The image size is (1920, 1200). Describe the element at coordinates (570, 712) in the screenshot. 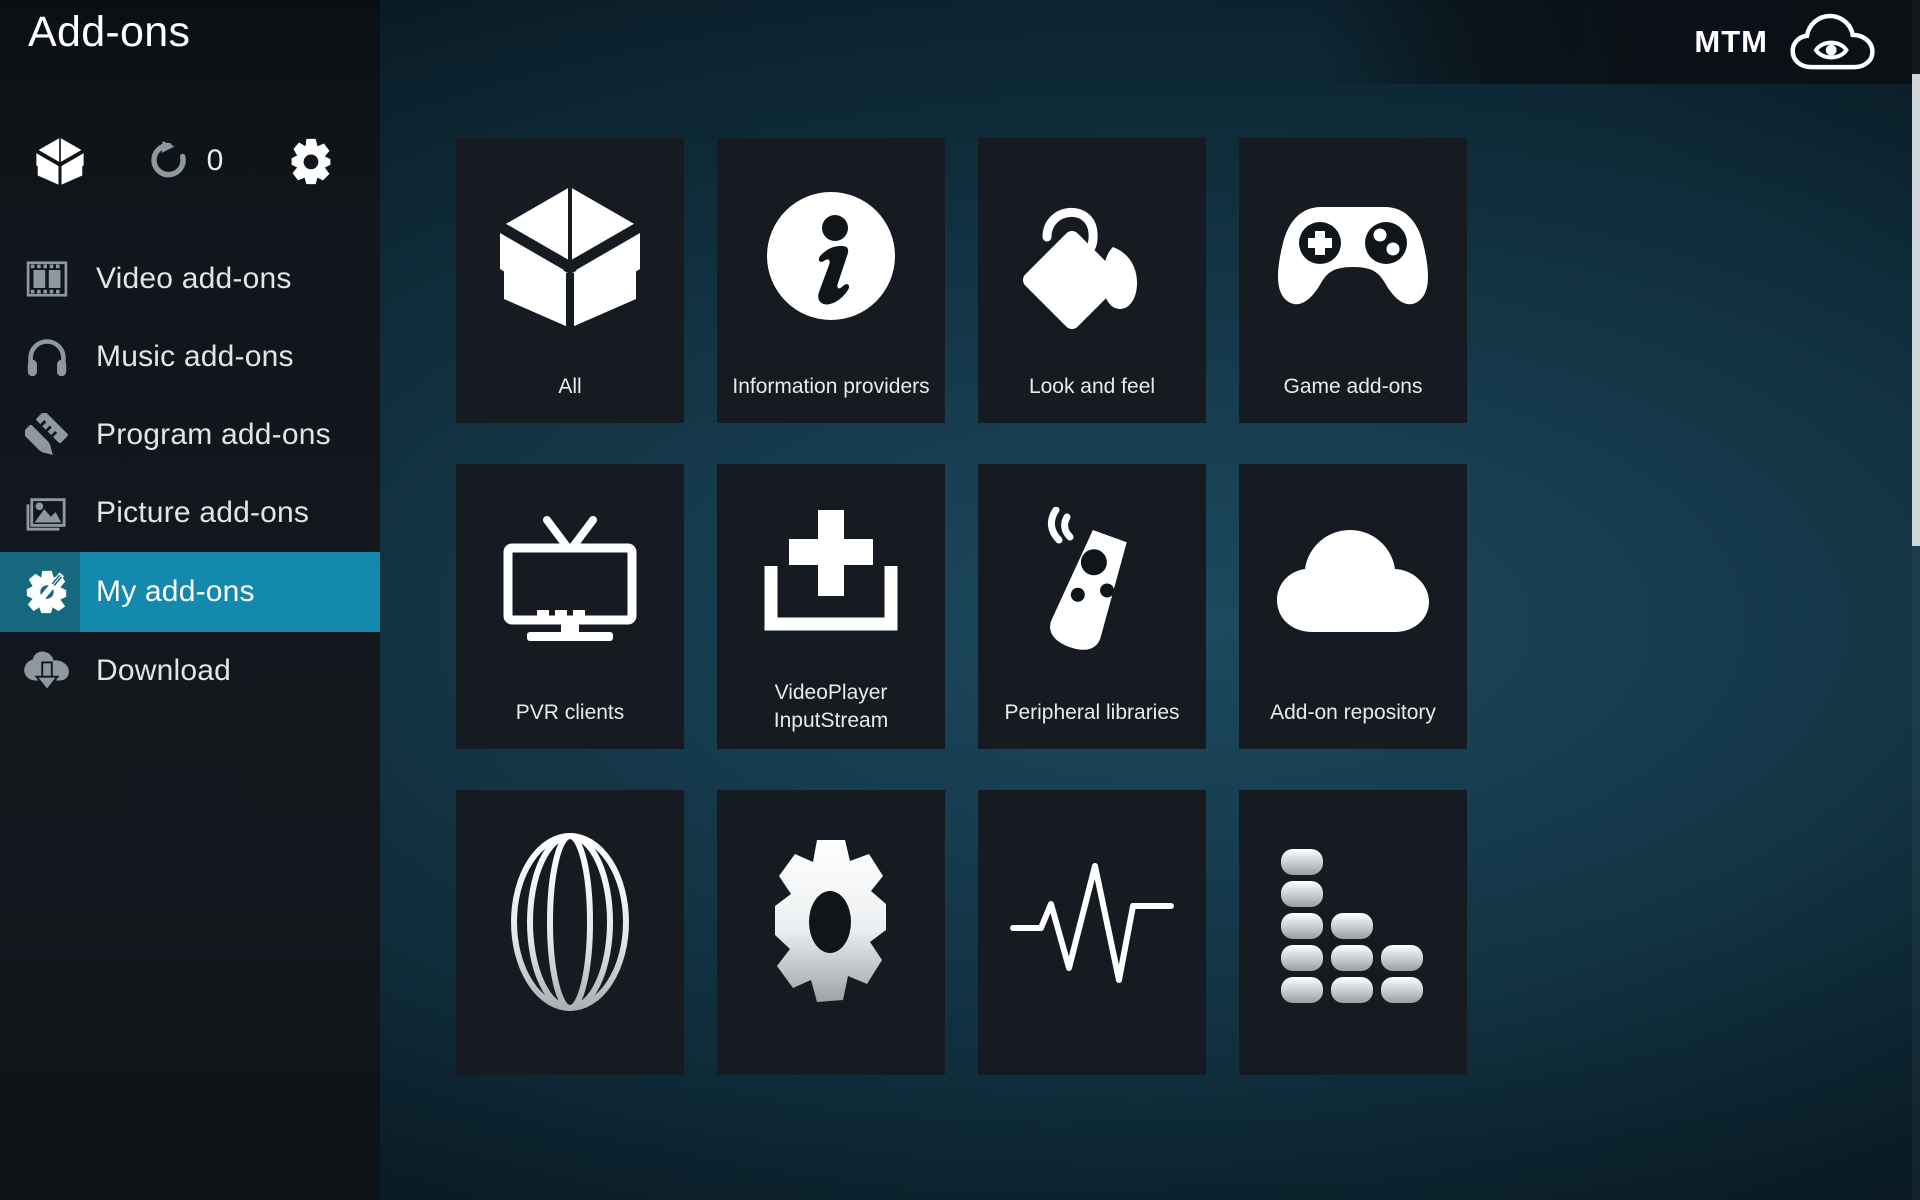

I see `tile-label: PVR clients` at that location.